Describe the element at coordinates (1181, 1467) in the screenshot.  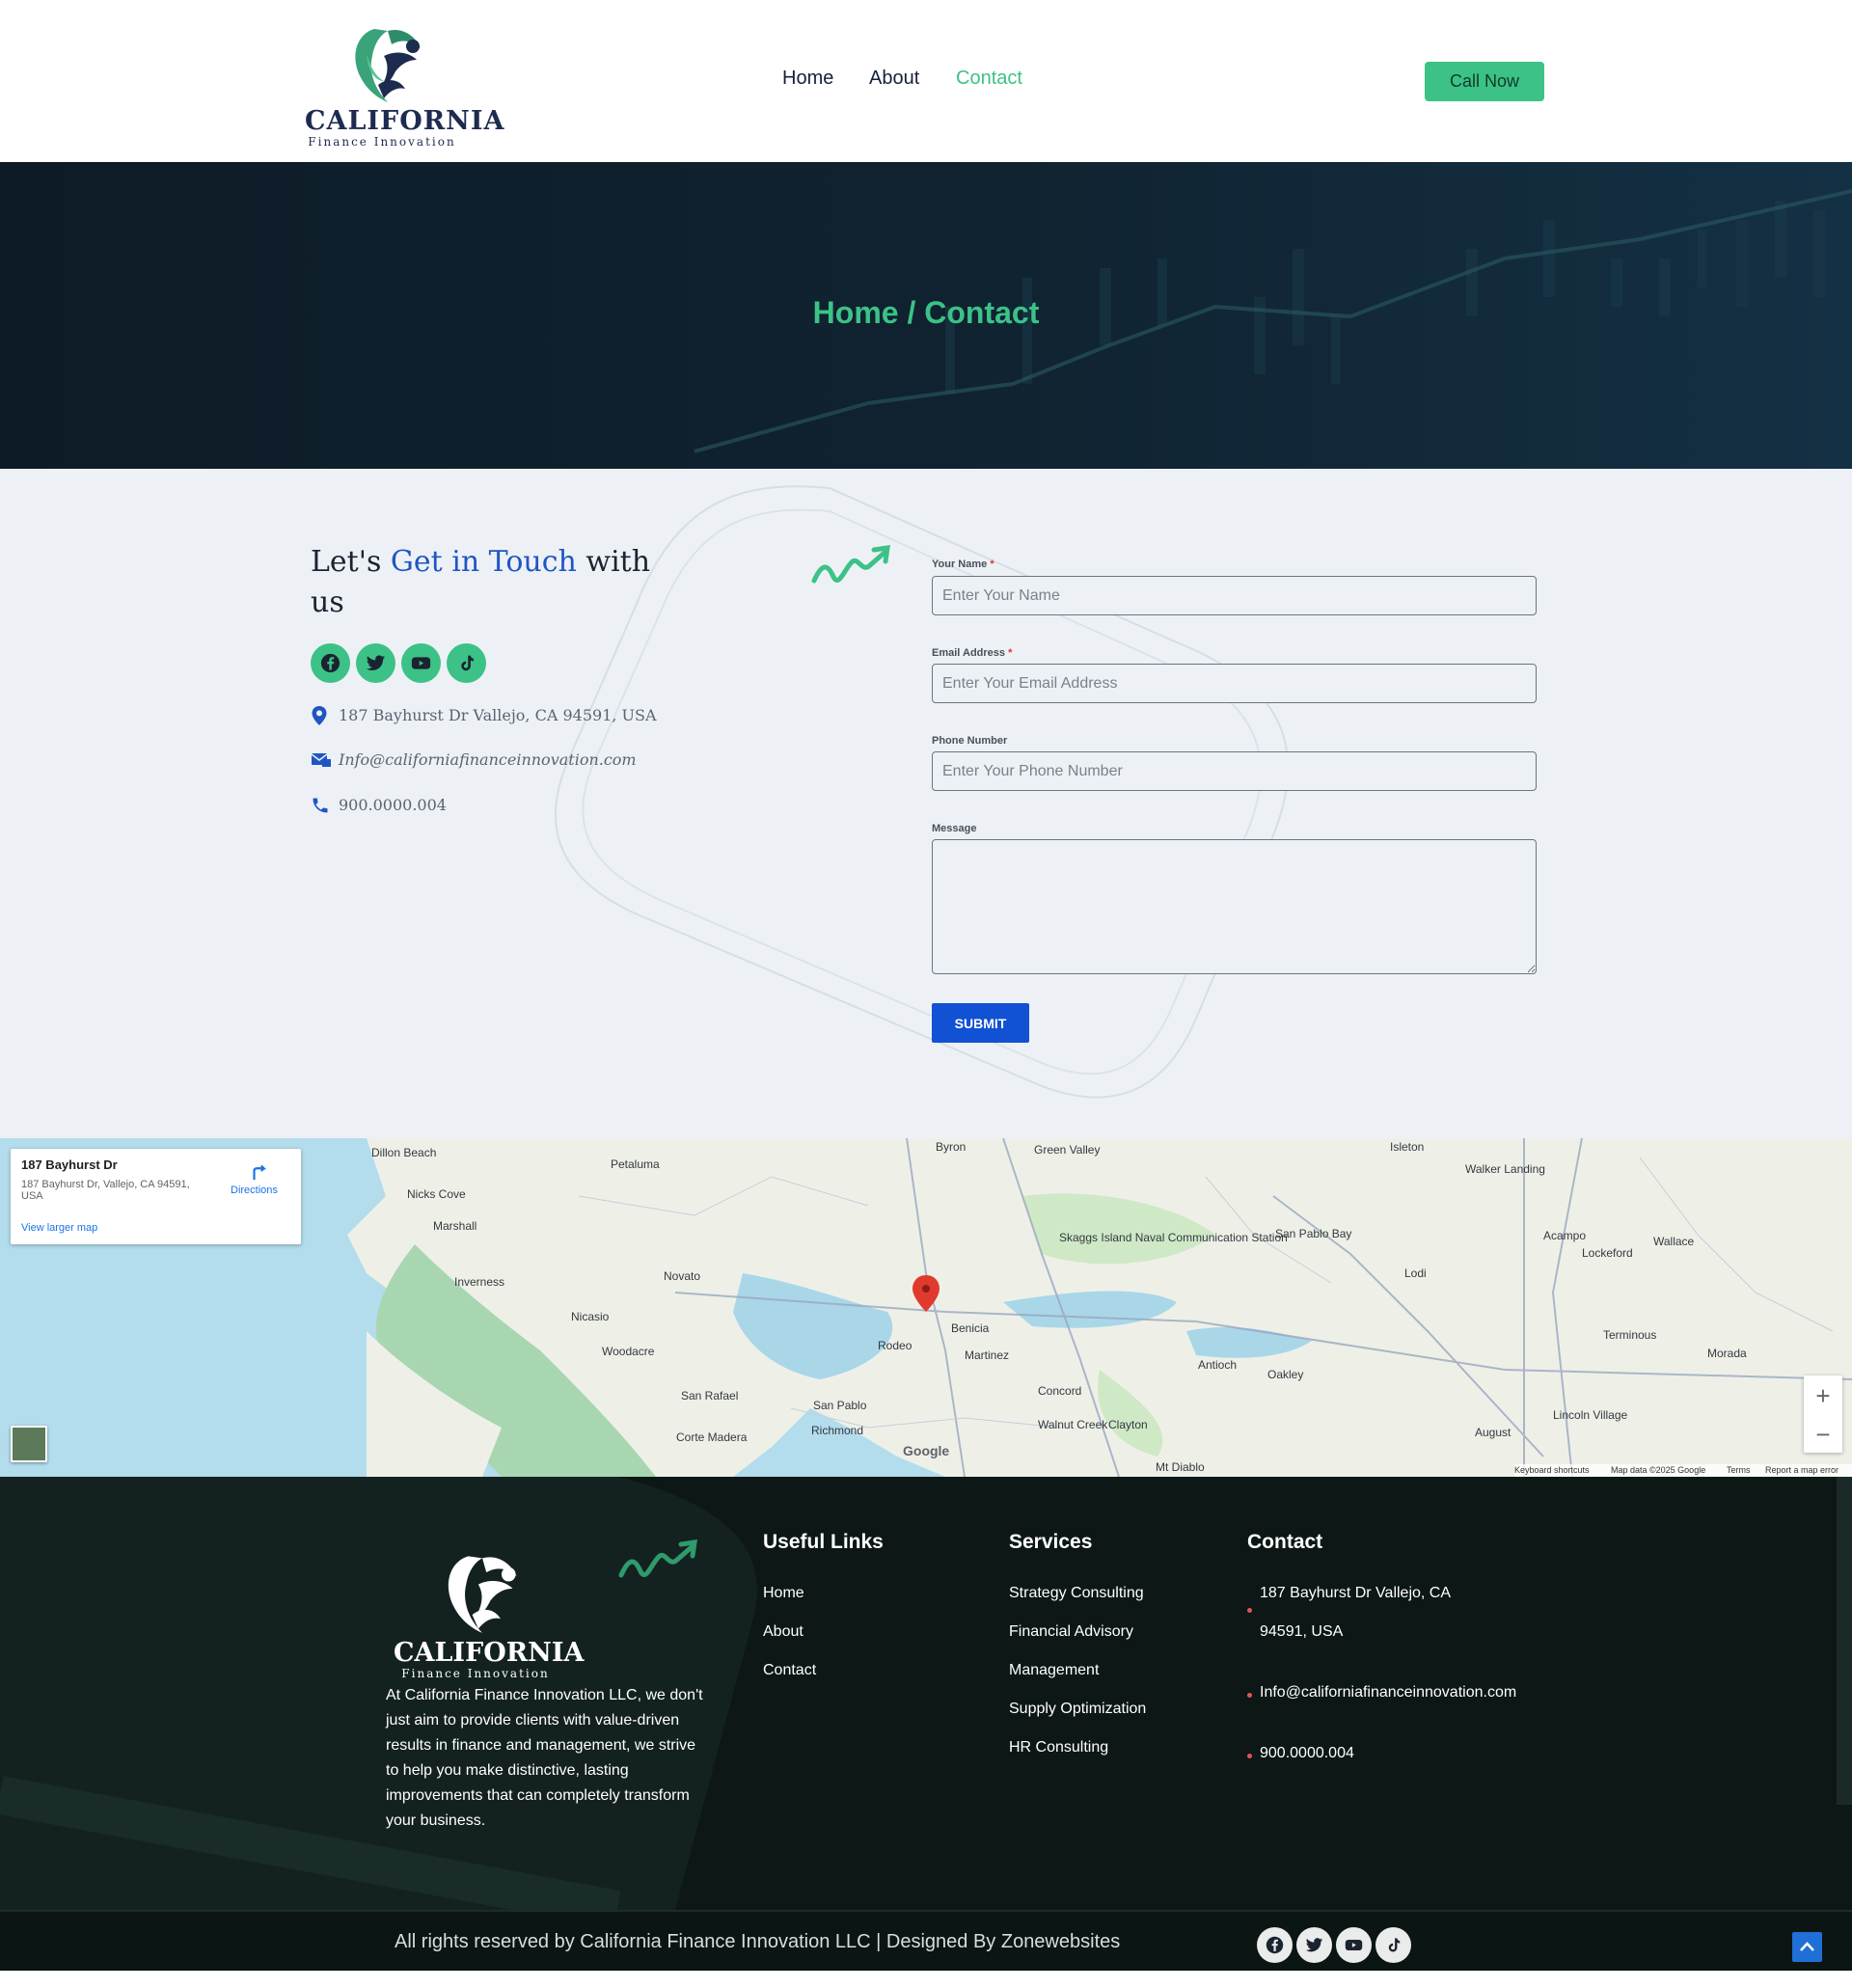
I see `map-place-label: Mt Diablo` at that location.